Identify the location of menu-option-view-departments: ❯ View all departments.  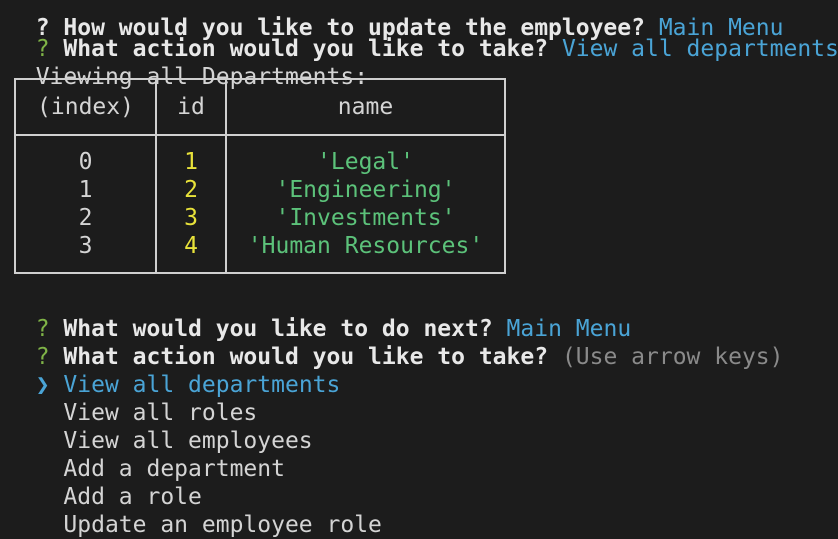
(174, 370).